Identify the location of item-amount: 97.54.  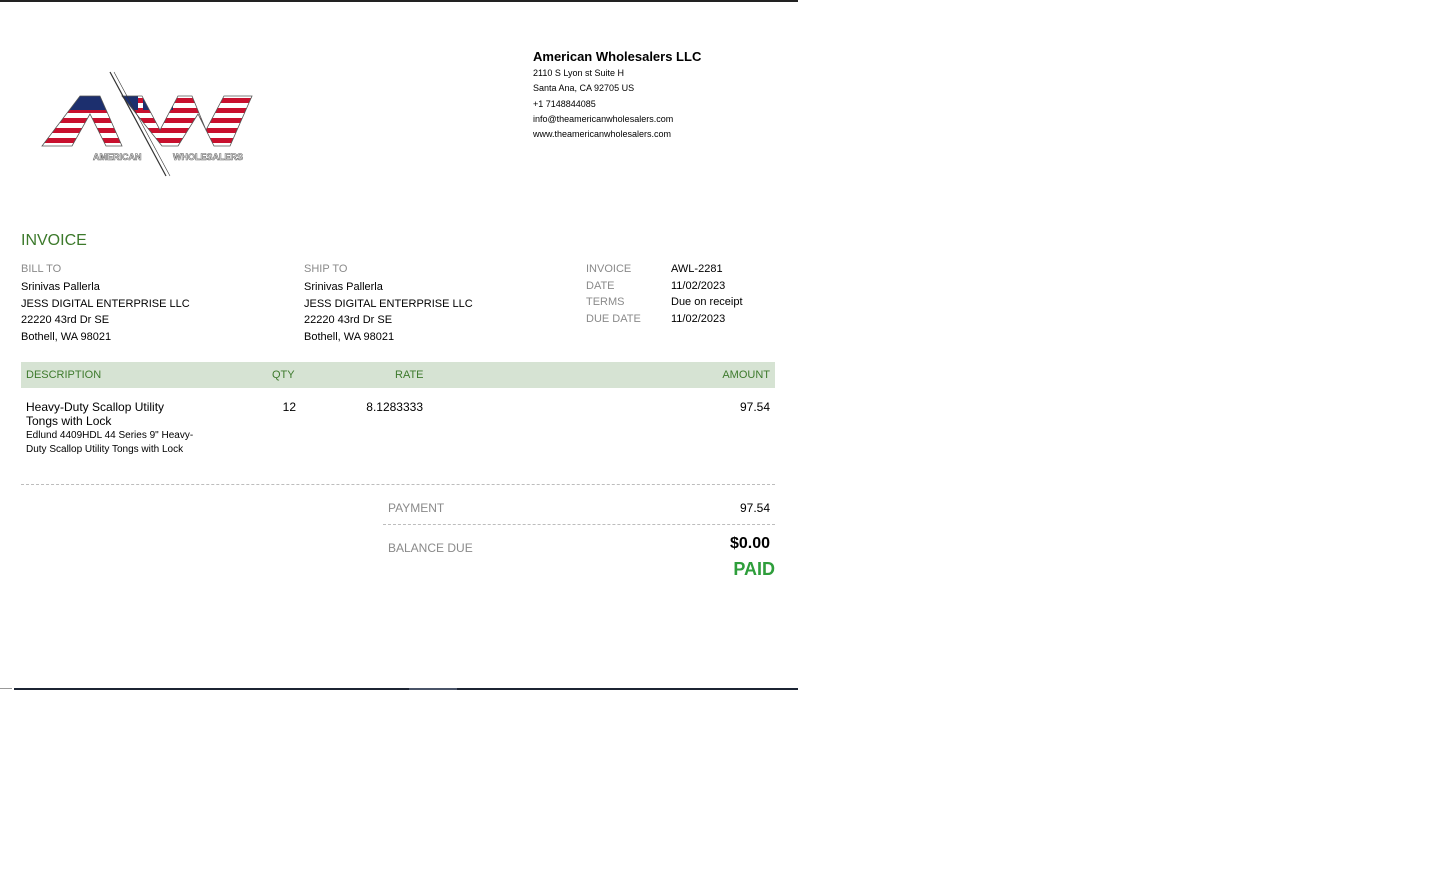
(754, 407).